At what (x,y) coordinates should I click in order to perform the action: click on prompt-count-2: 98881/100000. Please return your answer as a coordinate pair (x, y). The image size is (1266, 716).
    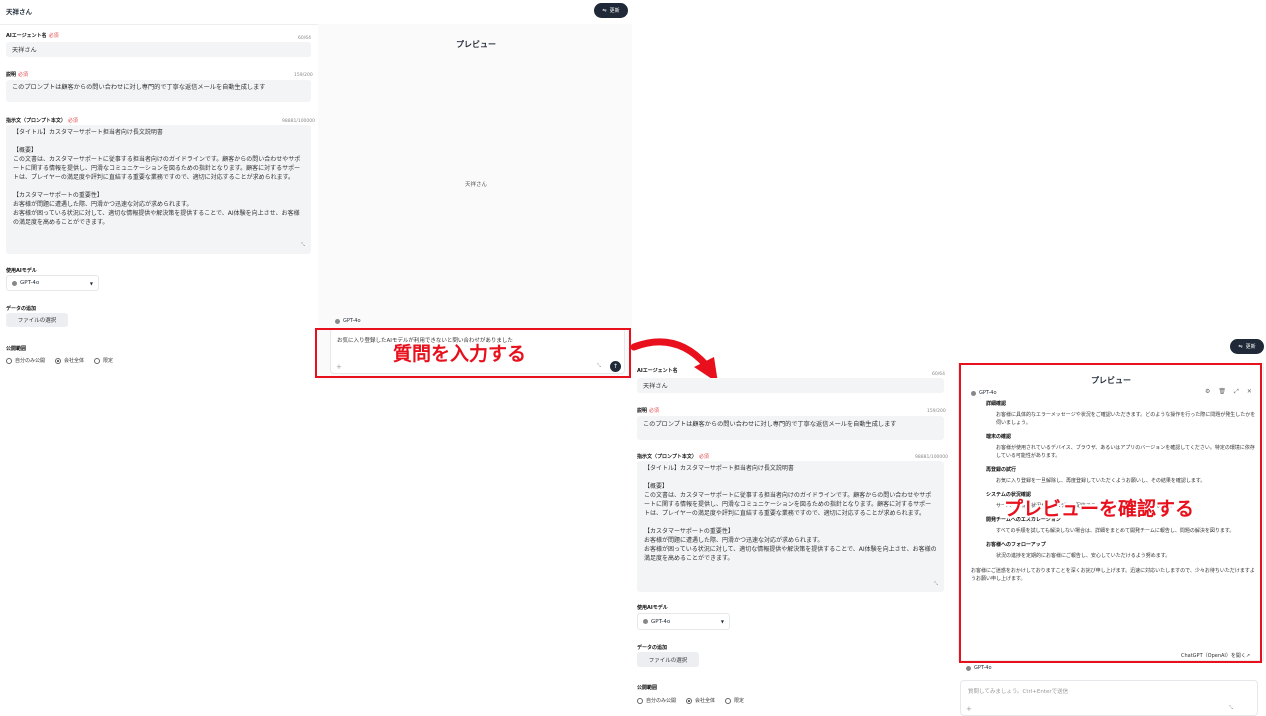
    Looking at the image, I should click on (932, 457).